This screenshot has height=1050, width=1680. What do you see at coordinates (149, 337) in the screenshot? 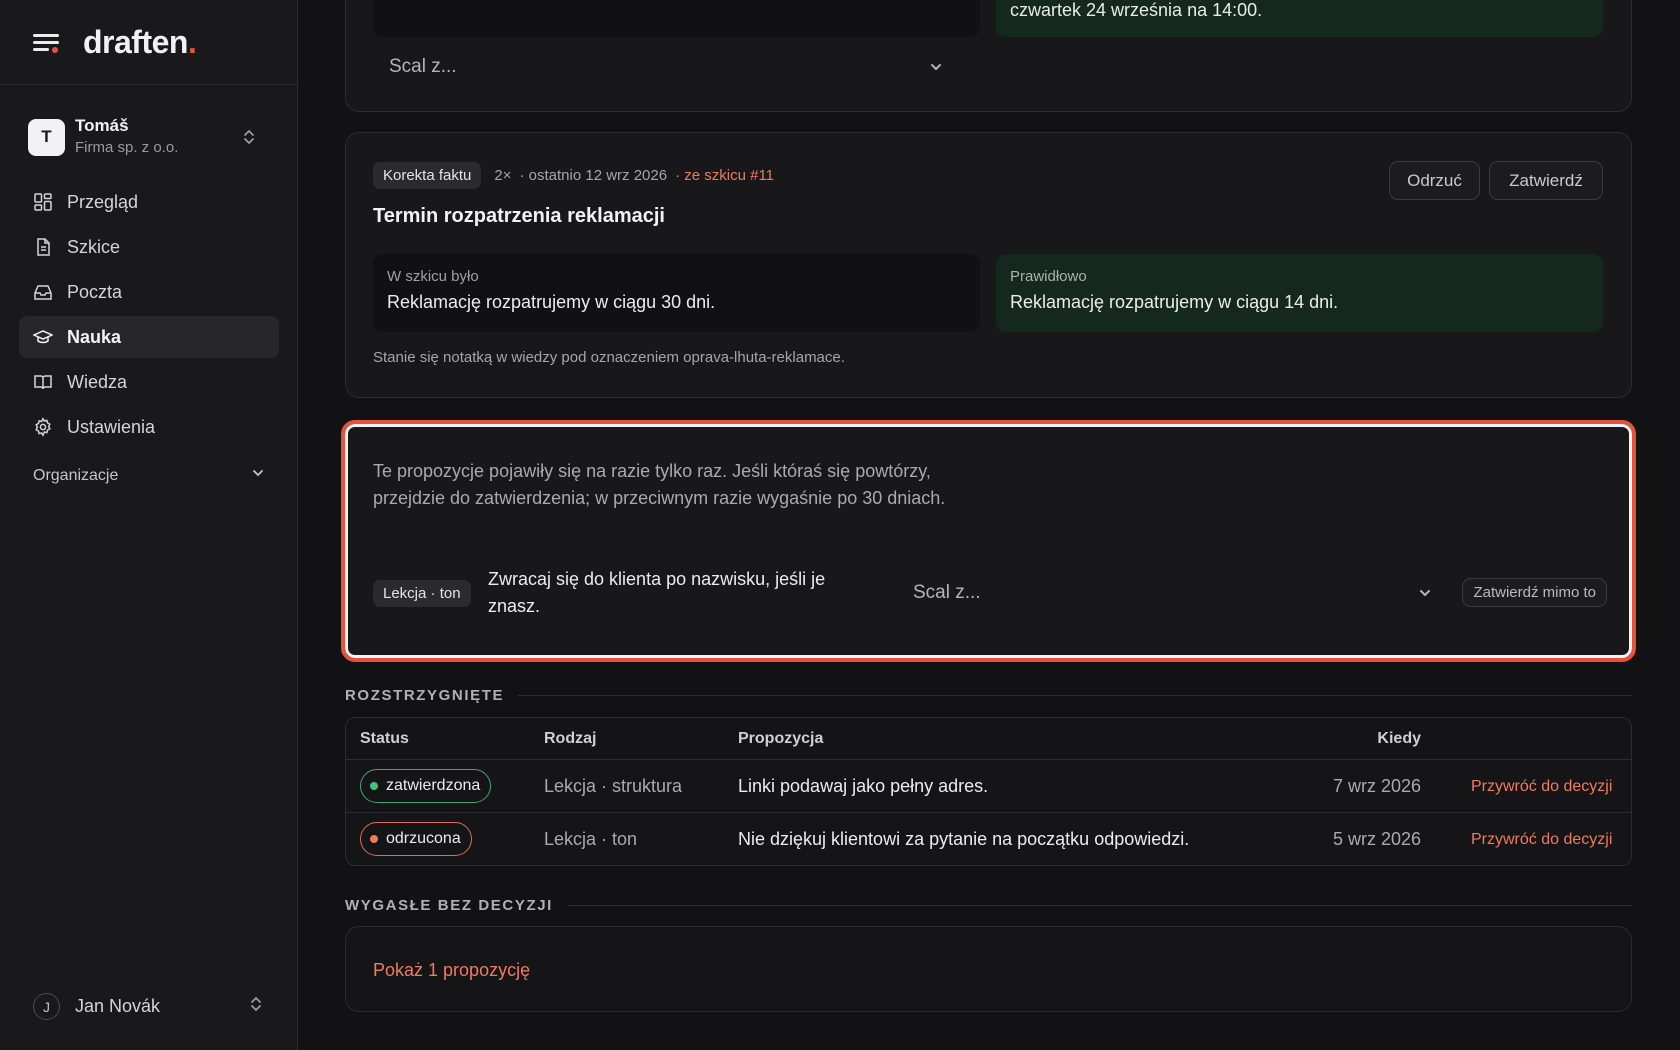
I see `nav-item-nauka: Nauka` at bounding box center [149, 337].